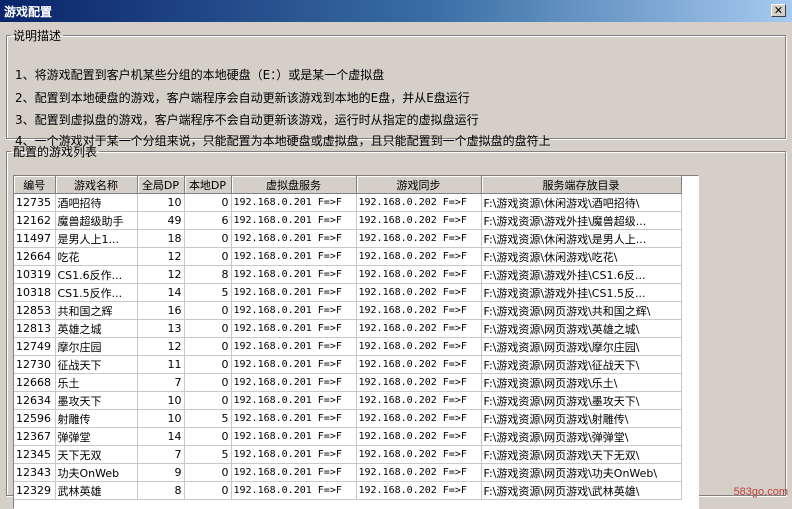  I want to click on cell-id: 12668, so click(34, 383).